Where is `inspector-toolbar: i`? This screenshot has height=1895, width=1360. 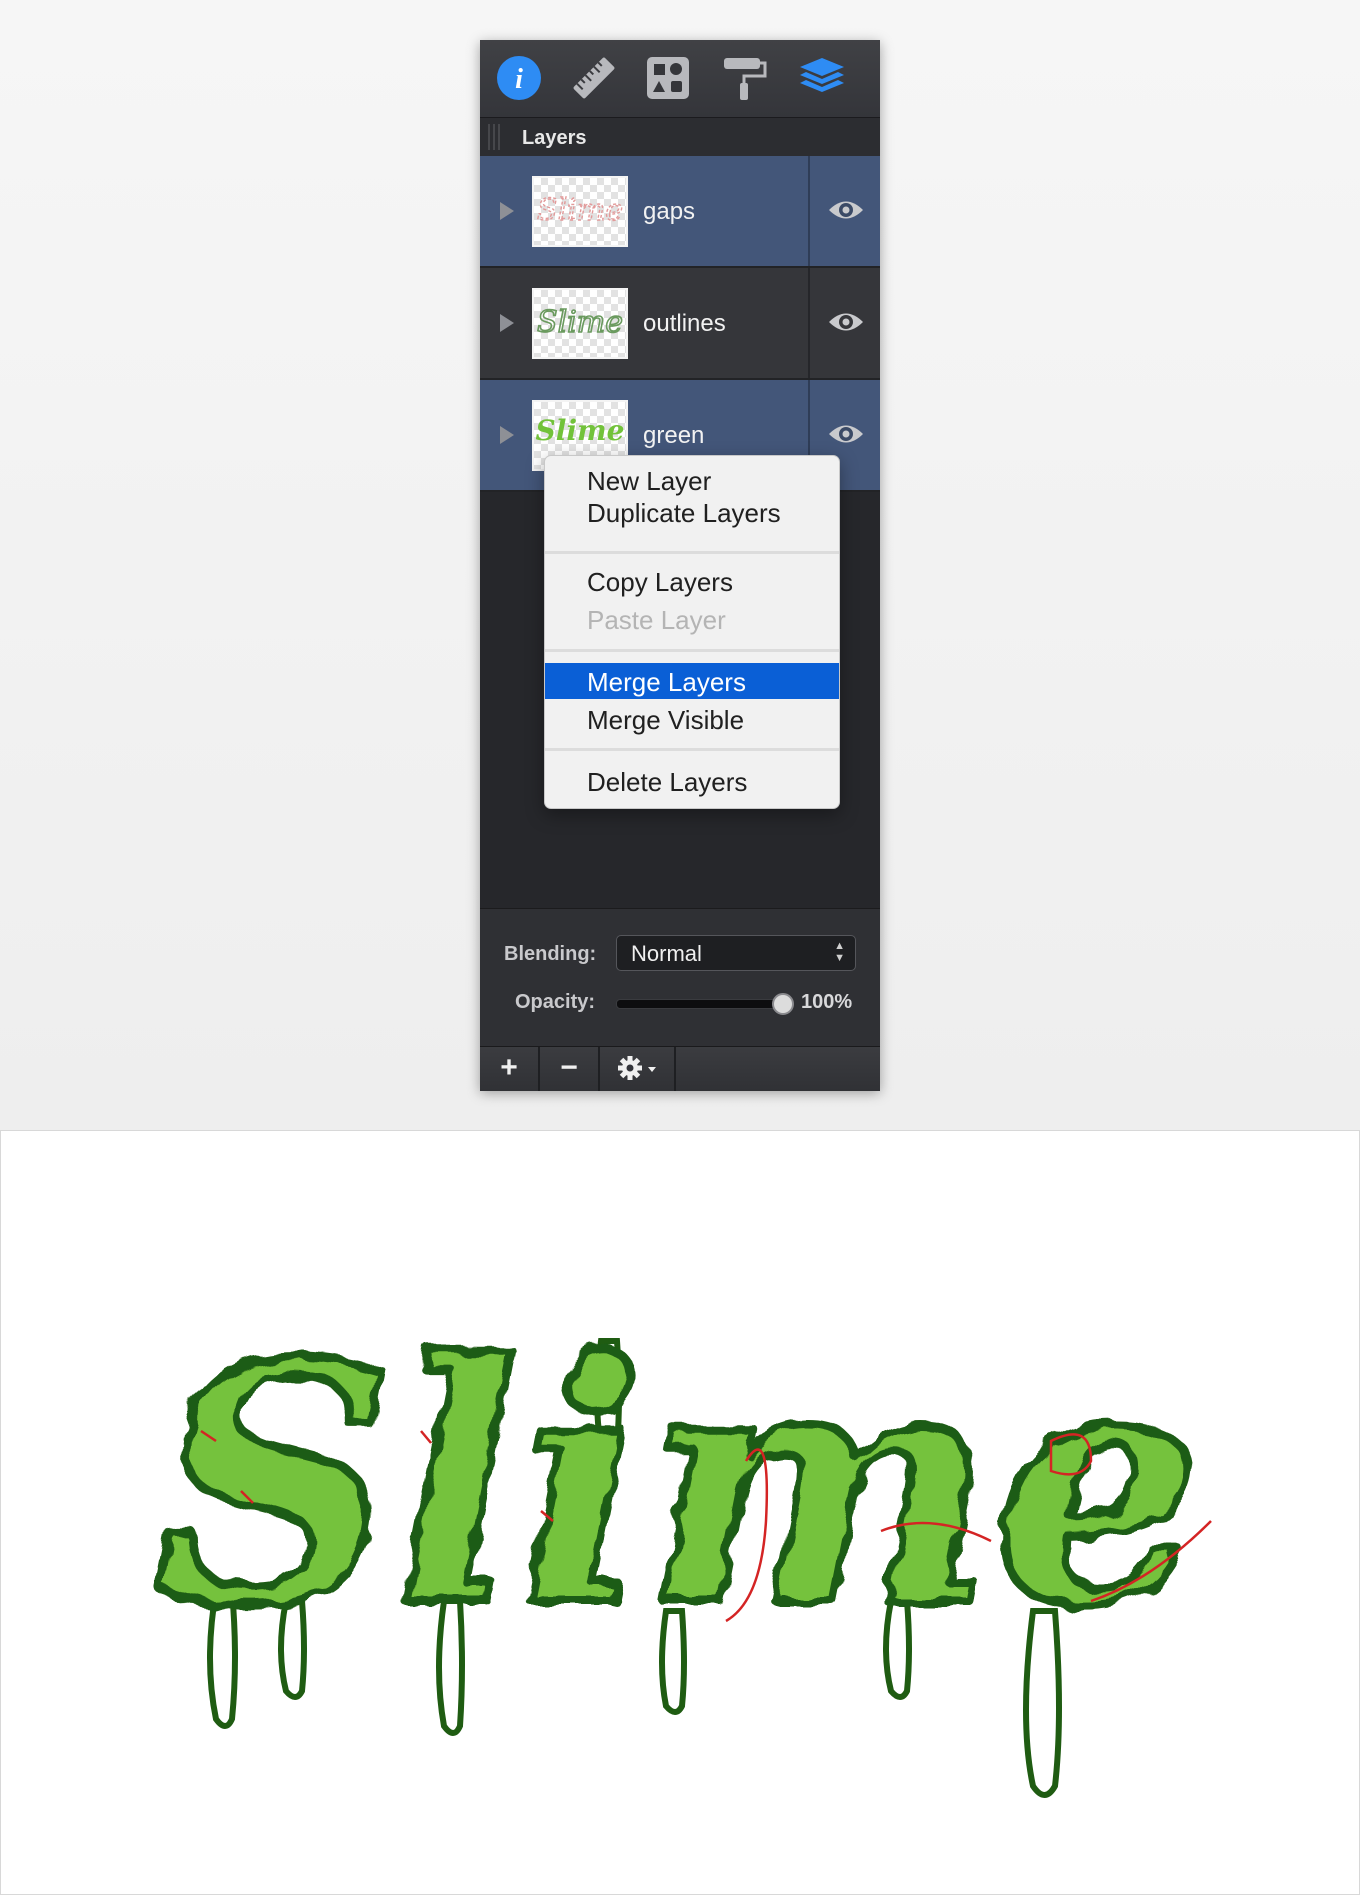
inspector-toolbar: i is located at coordinates (680, 79).